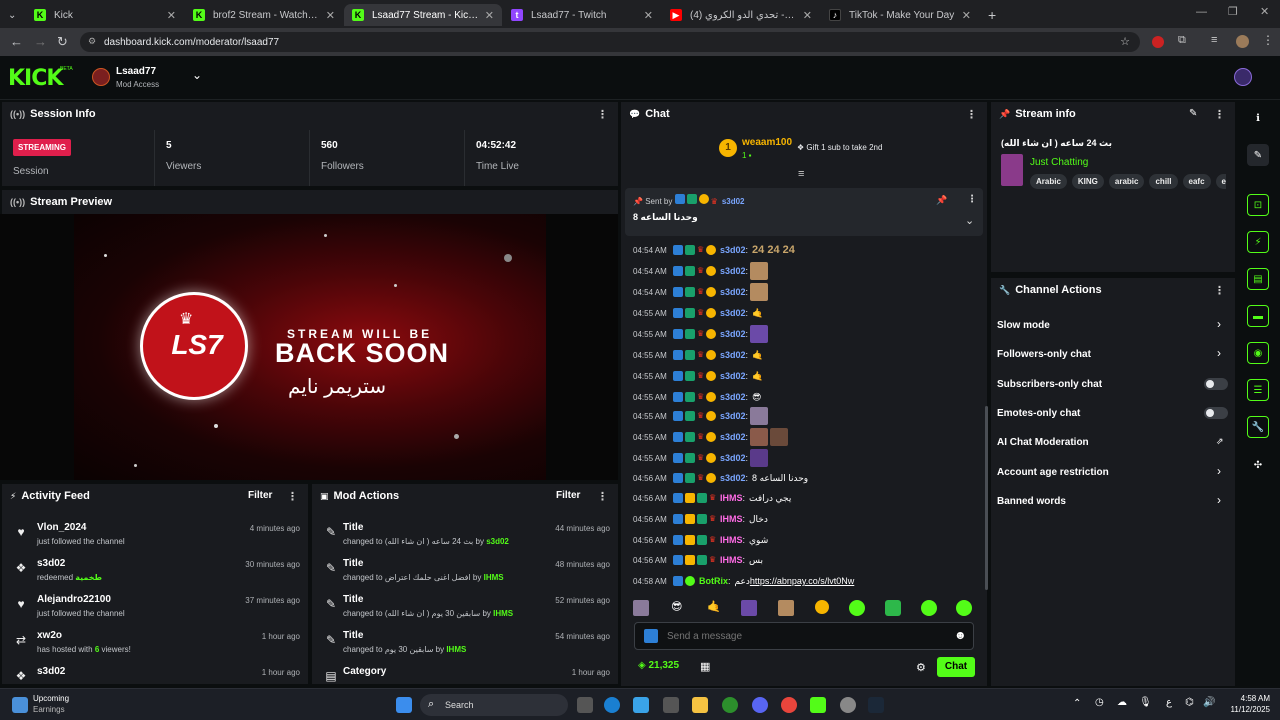 Image resolution: width=1280 pixels, height=720 pixels. What do you see at coordinates (1077, 703) in the screenshot?
I see `tray-chevron-up-icon: ⌃` at bounding box center [1077, 703].